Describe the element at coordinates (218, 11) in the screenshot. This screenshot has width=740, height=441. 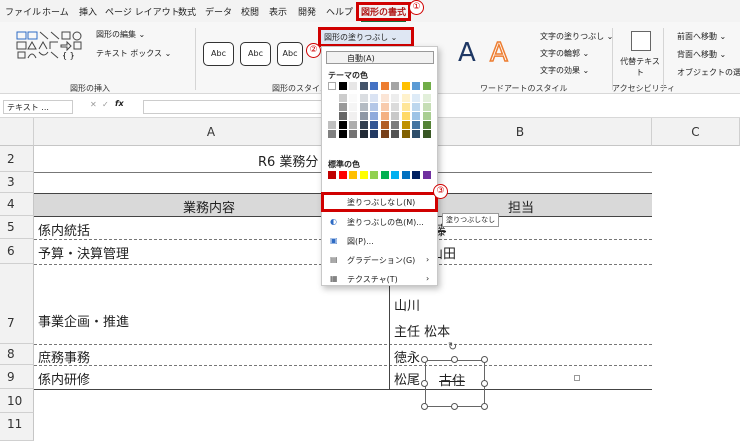
I see `tab-data: データ` at that location.